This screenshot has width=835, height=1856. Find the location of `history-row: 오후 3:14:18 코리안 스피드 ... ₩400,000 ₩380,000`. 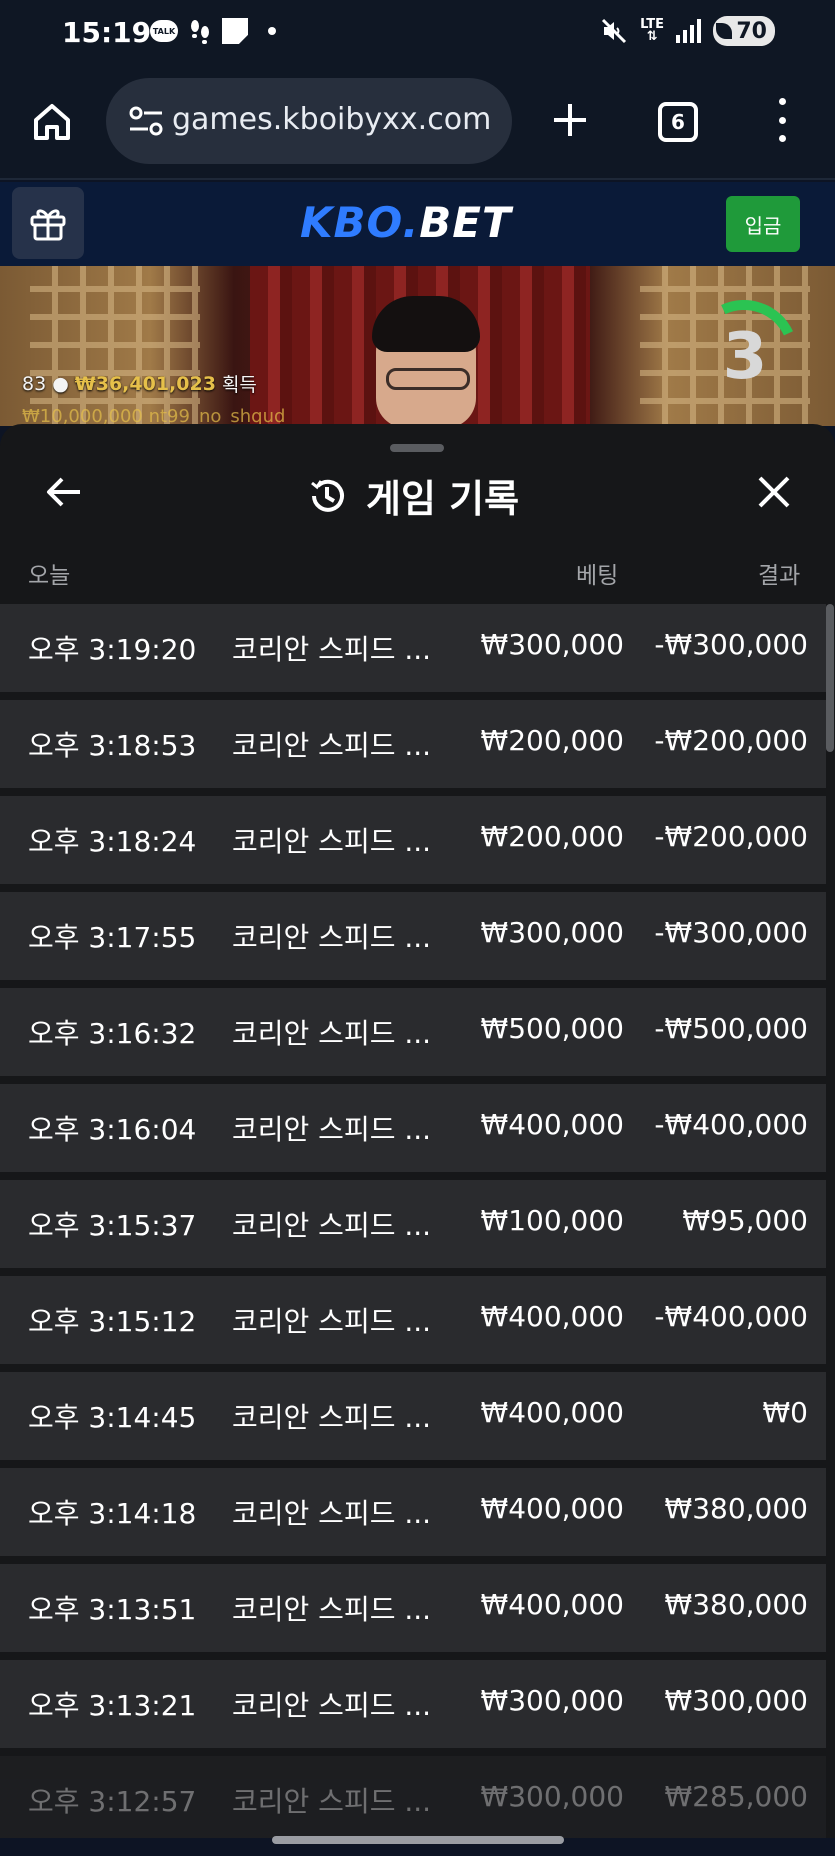

history-row: 오후 3:14:18 코리안 스피드 ... ₩400,000 ₩380,000 is located at coordinates (413, 1512).